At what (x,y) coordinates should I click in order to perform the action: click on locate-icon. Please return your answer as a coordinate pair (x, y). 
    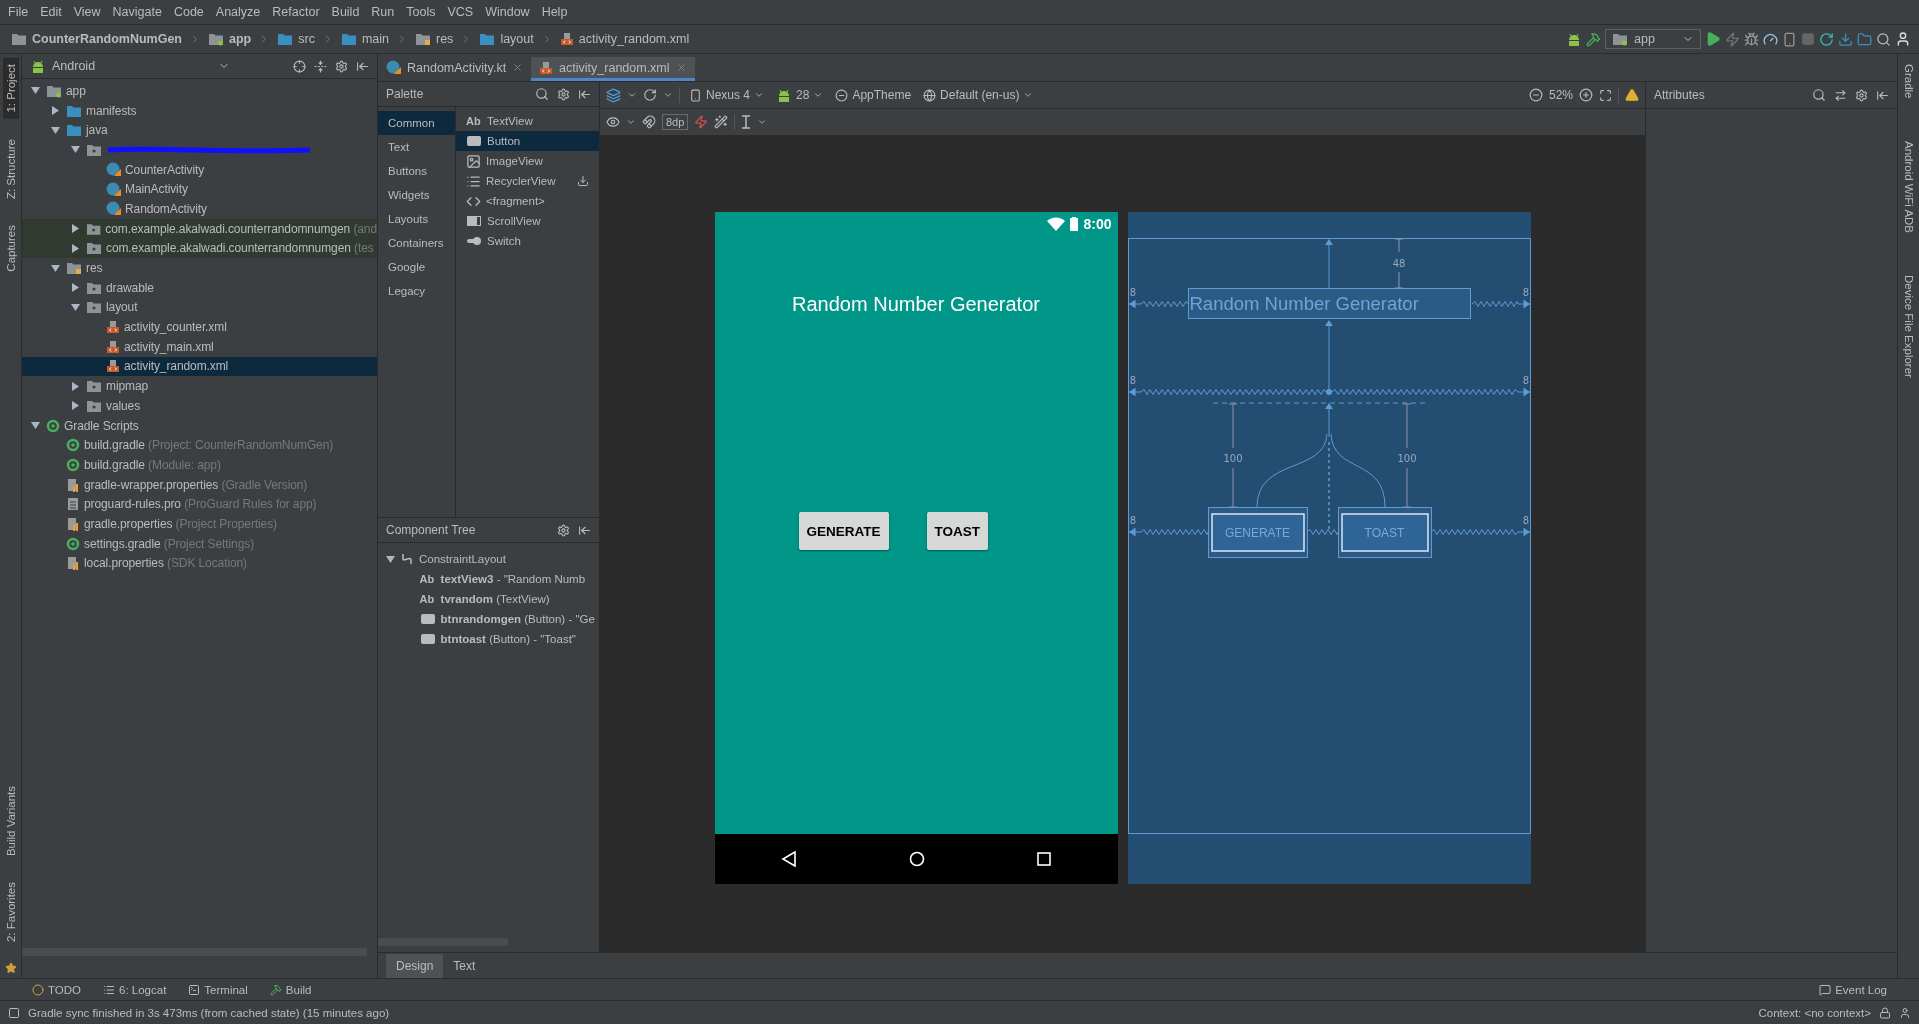
    Looking at the image, I should click on (299, 66).